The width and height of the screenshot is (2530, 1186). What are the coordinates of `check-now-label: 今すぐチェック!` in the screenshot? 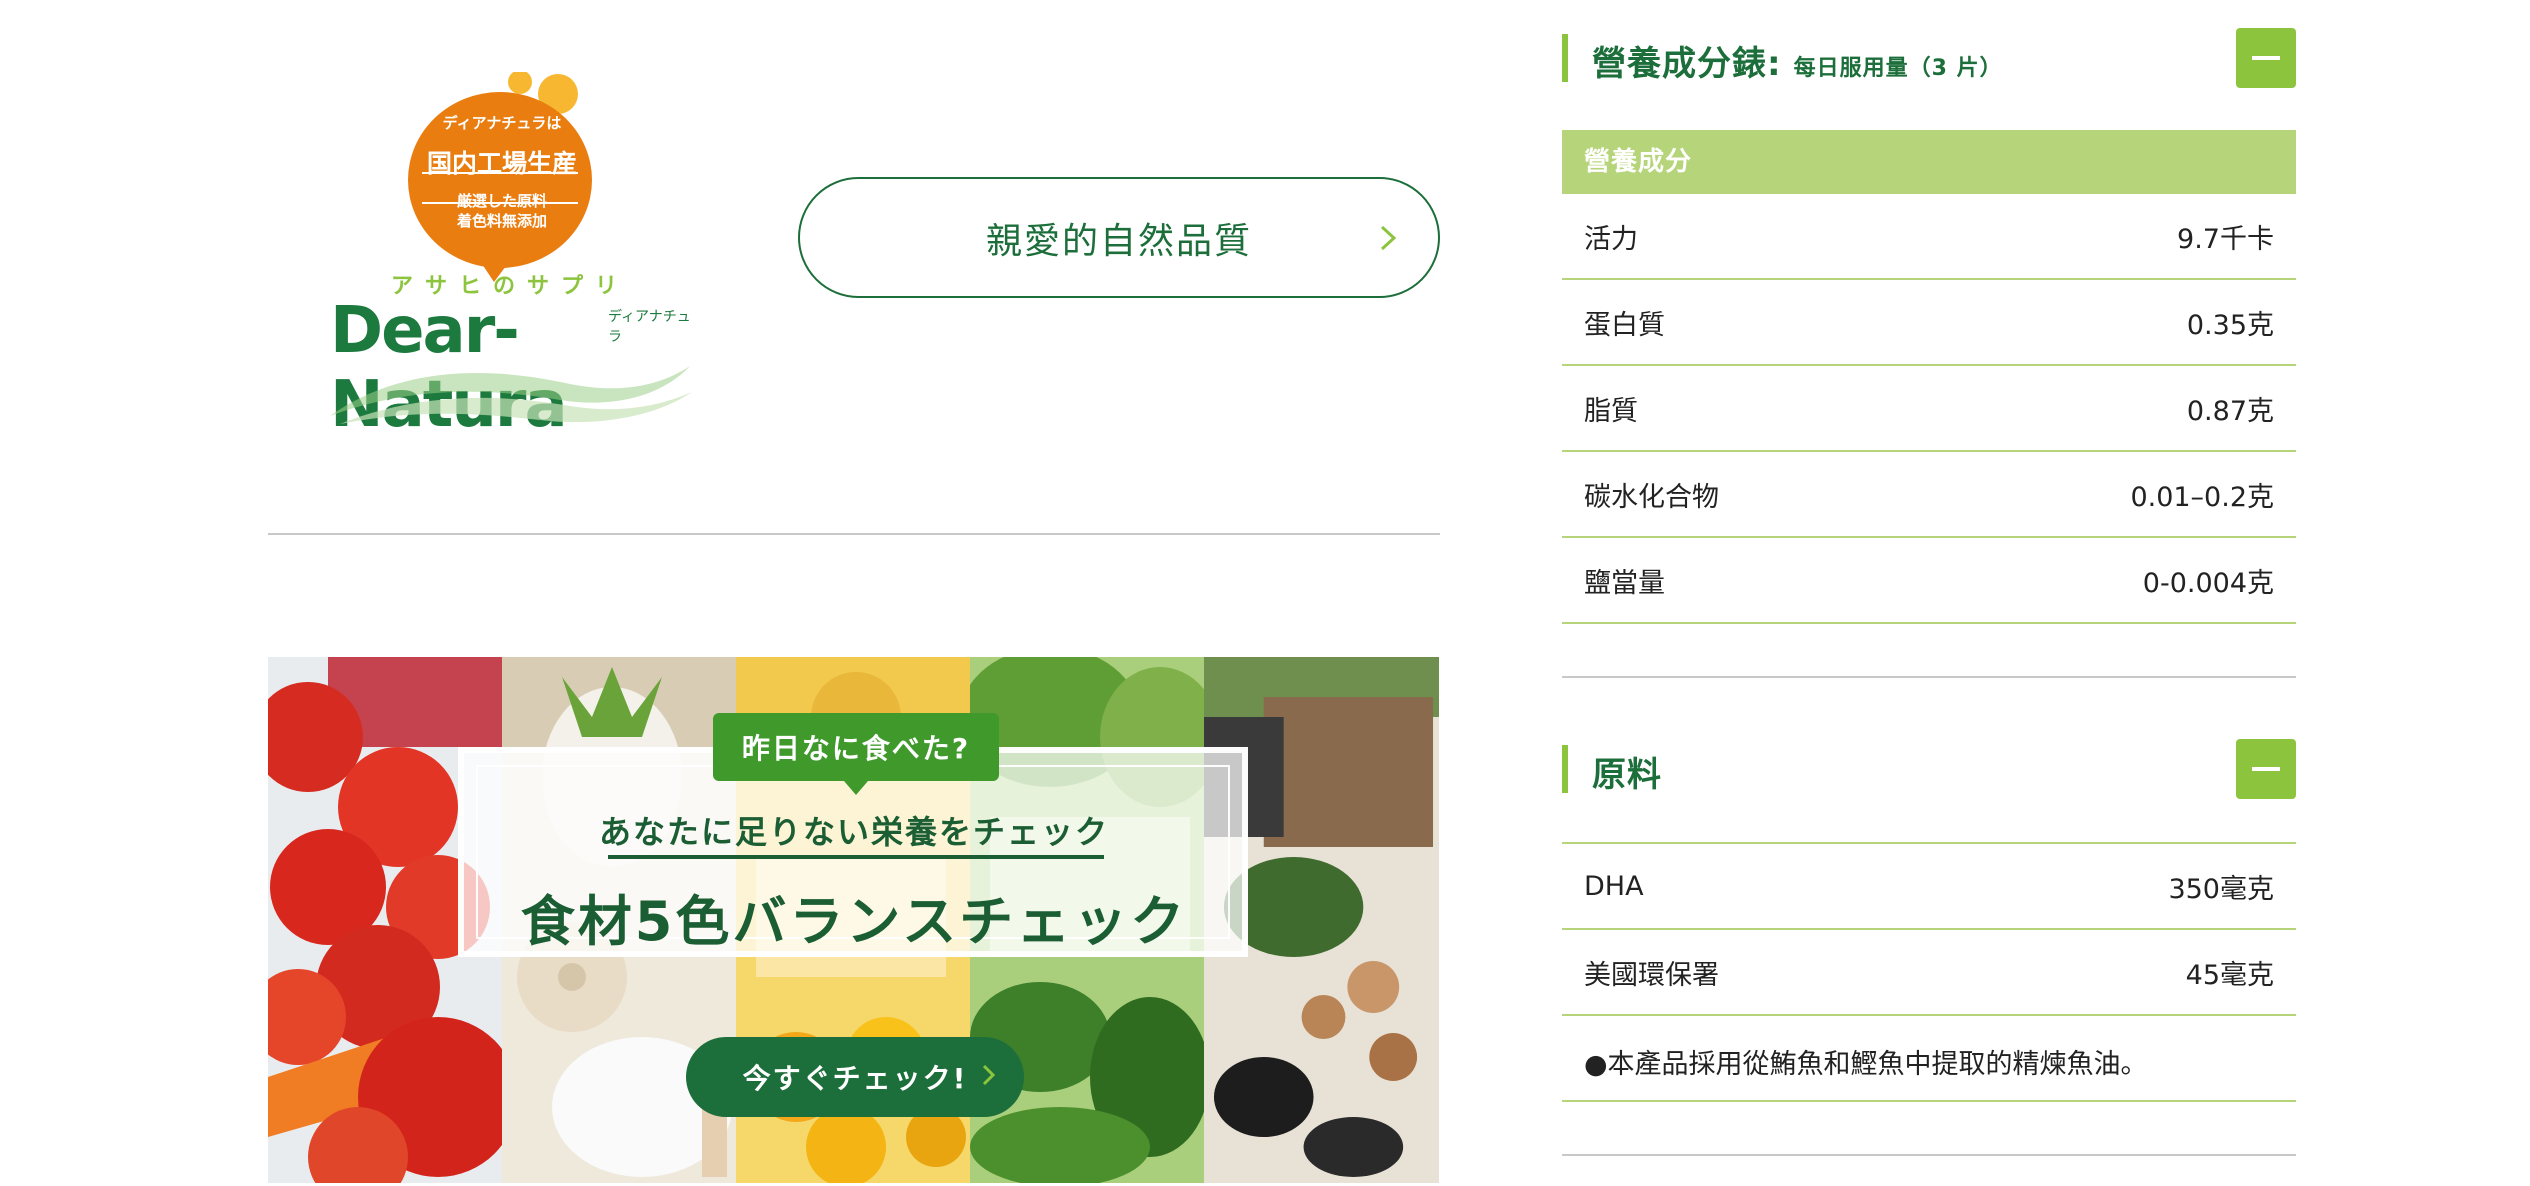 It's located at (855, 1078).